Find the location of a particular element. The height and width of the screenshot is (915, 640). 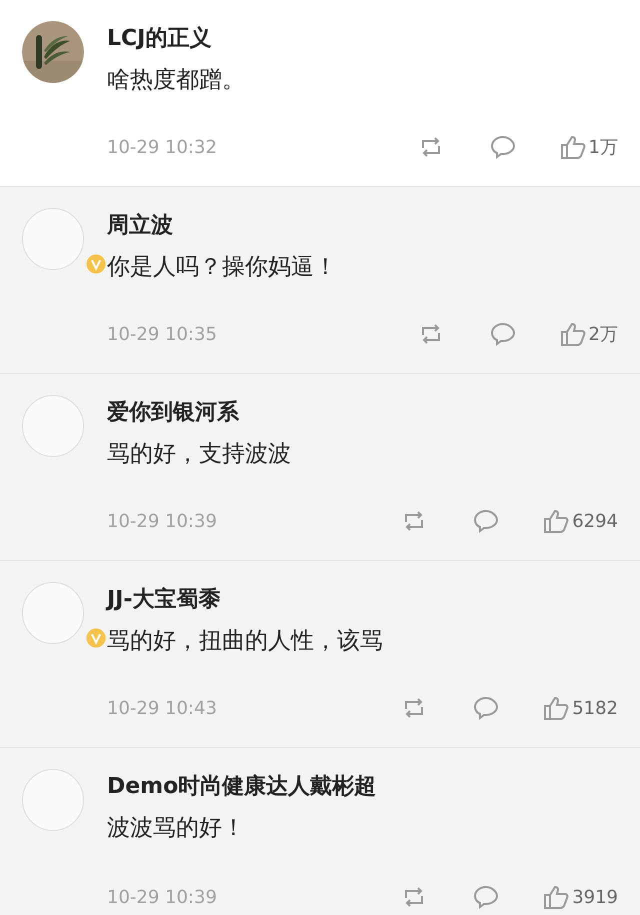

user-name: LCJ的正义 is located at coordinates (362, 39).